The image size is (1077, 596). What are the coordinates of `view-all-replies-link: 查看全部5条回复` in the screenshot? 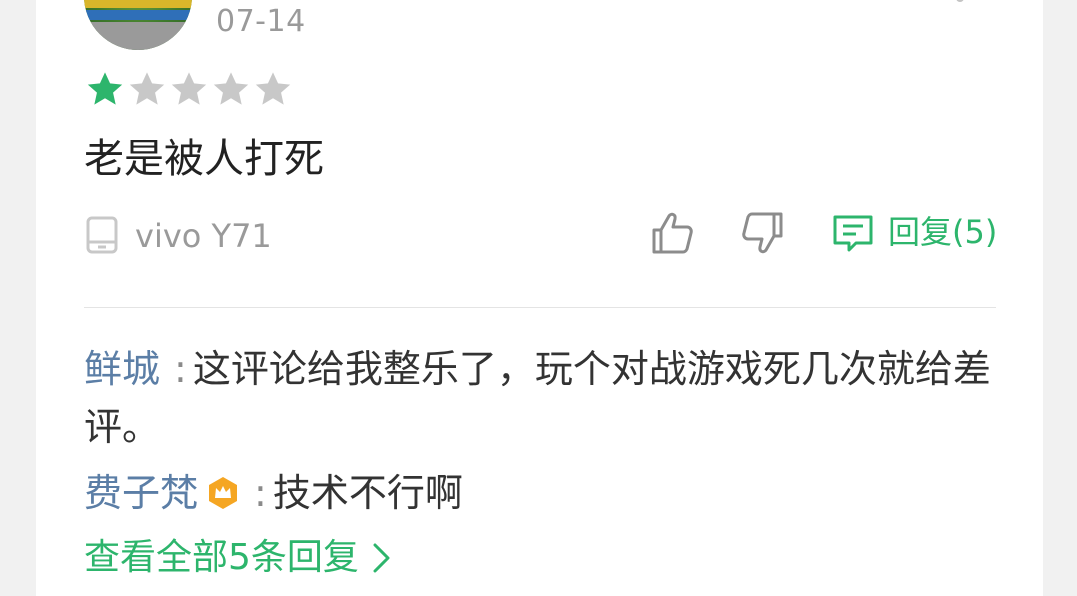 It's located at (221, 558).